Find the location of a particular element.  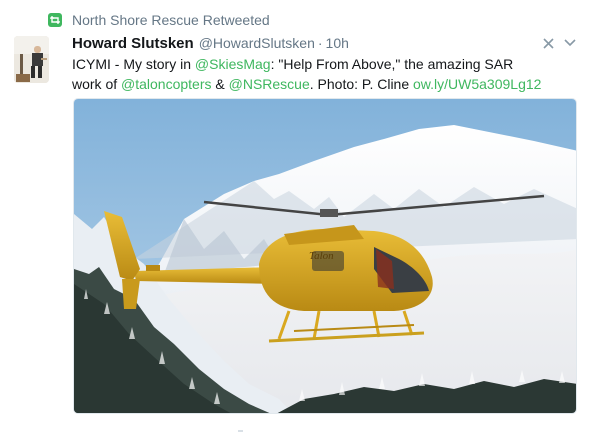

avatar is located at coordinates (31, 59).